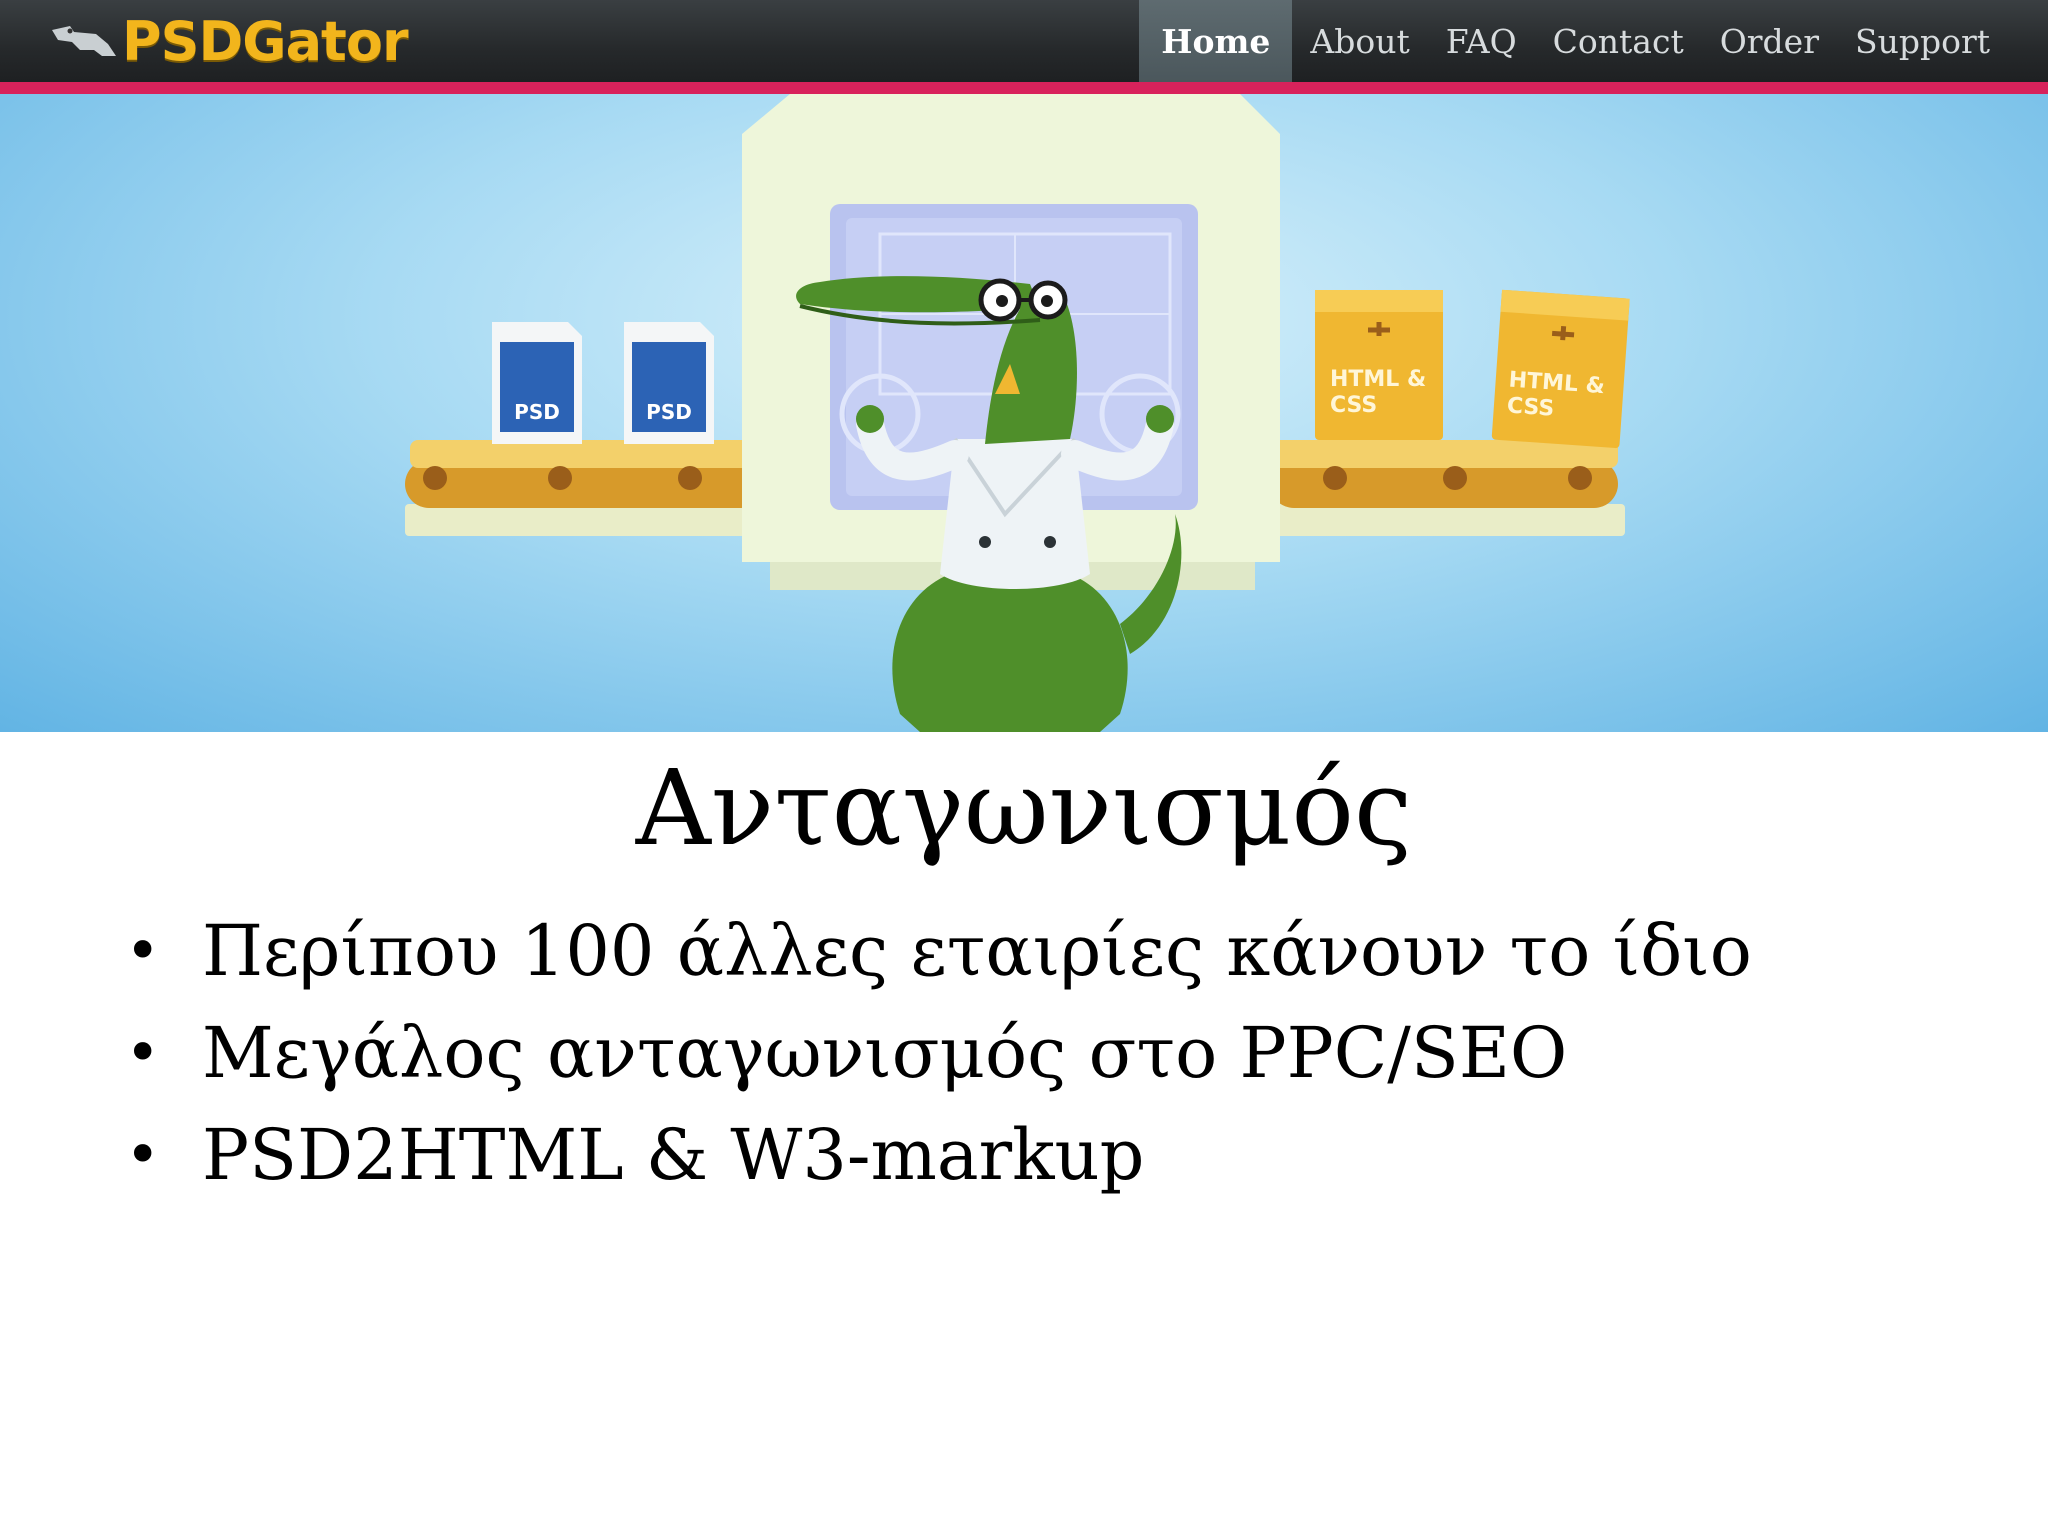  I want to click on main-nav: Home About FAQ Contact Order Support, so click(1573, 41).